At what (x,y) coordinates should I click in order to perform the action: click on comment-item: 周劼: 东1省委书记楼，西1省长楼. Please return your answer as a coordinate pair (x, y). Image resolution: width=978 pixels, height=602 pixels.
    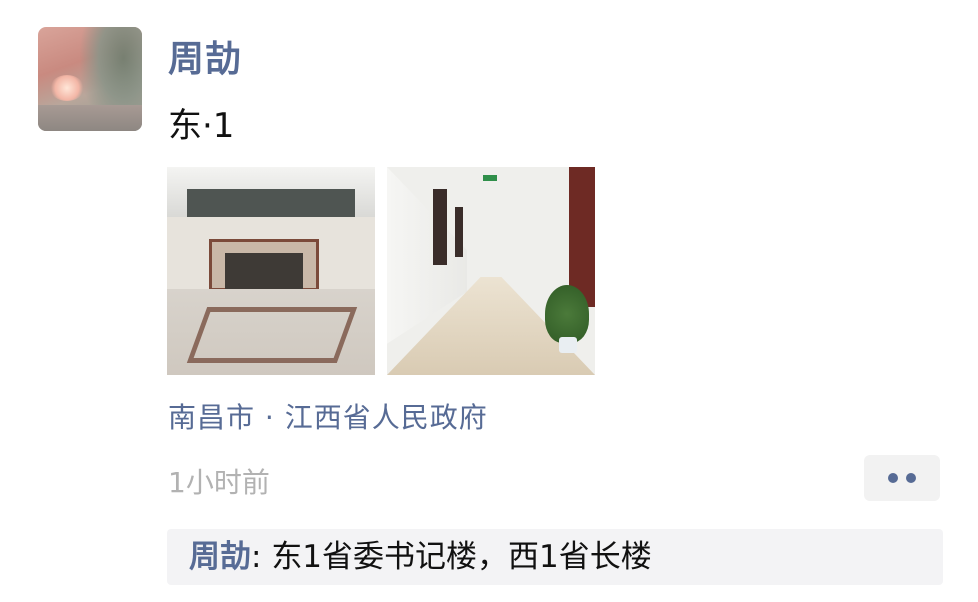
    Looking at the image, I should click on (555, 557).